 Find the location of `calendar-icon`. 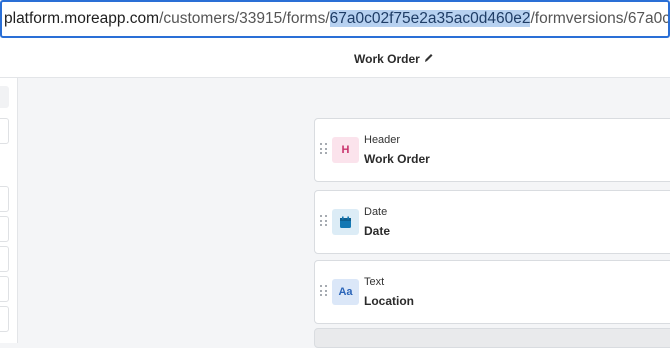

calendar-icon is located at coordinates (345, 222).